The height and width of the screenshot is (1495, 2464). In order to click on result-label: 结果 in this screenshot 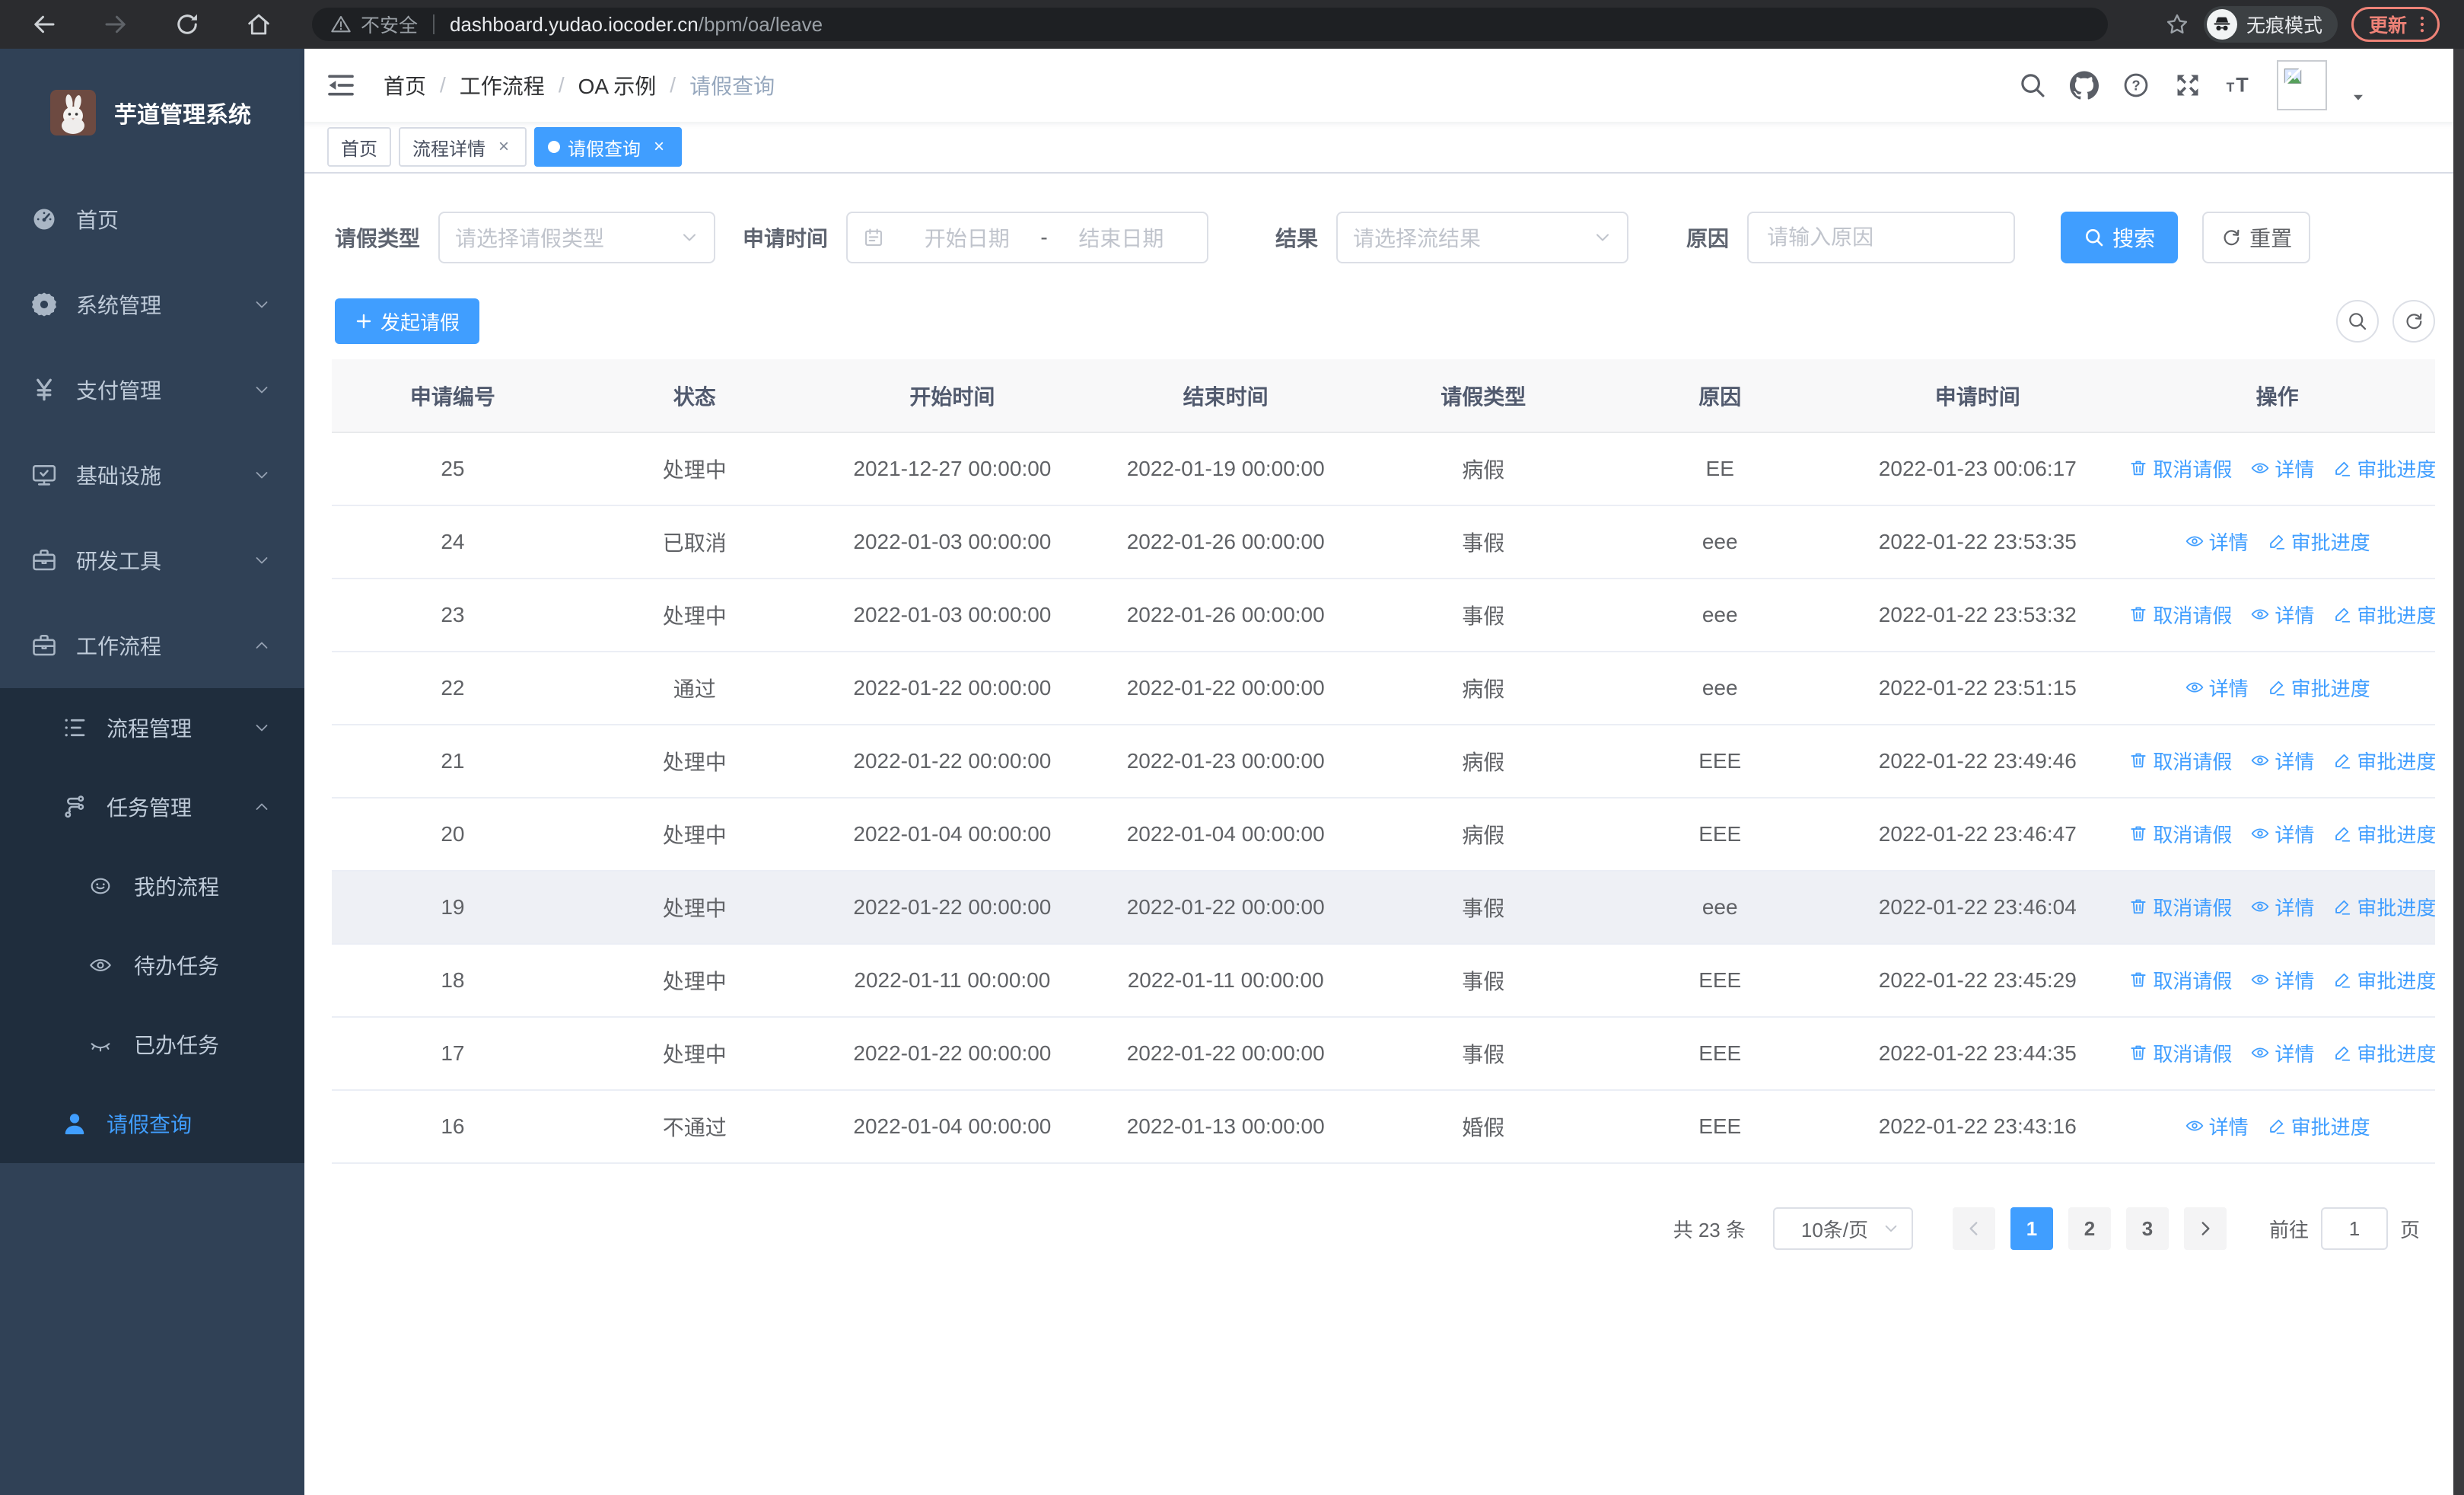, I will do `click(1297, 238)`.